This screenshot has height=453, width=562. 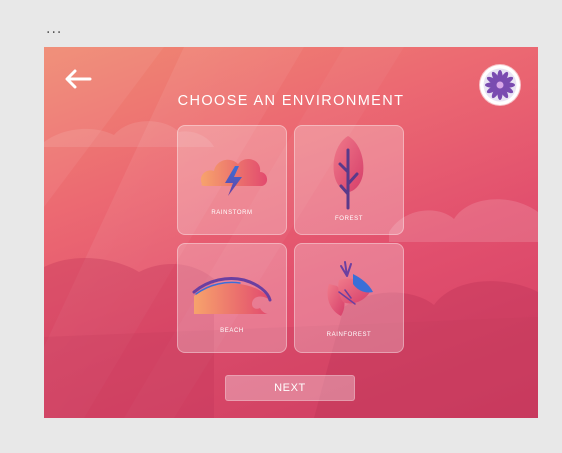 What do you see at coordinates (349, 219) in the screenshot?
I see `tile-label: FOREST` at bounding box center [349, 219].